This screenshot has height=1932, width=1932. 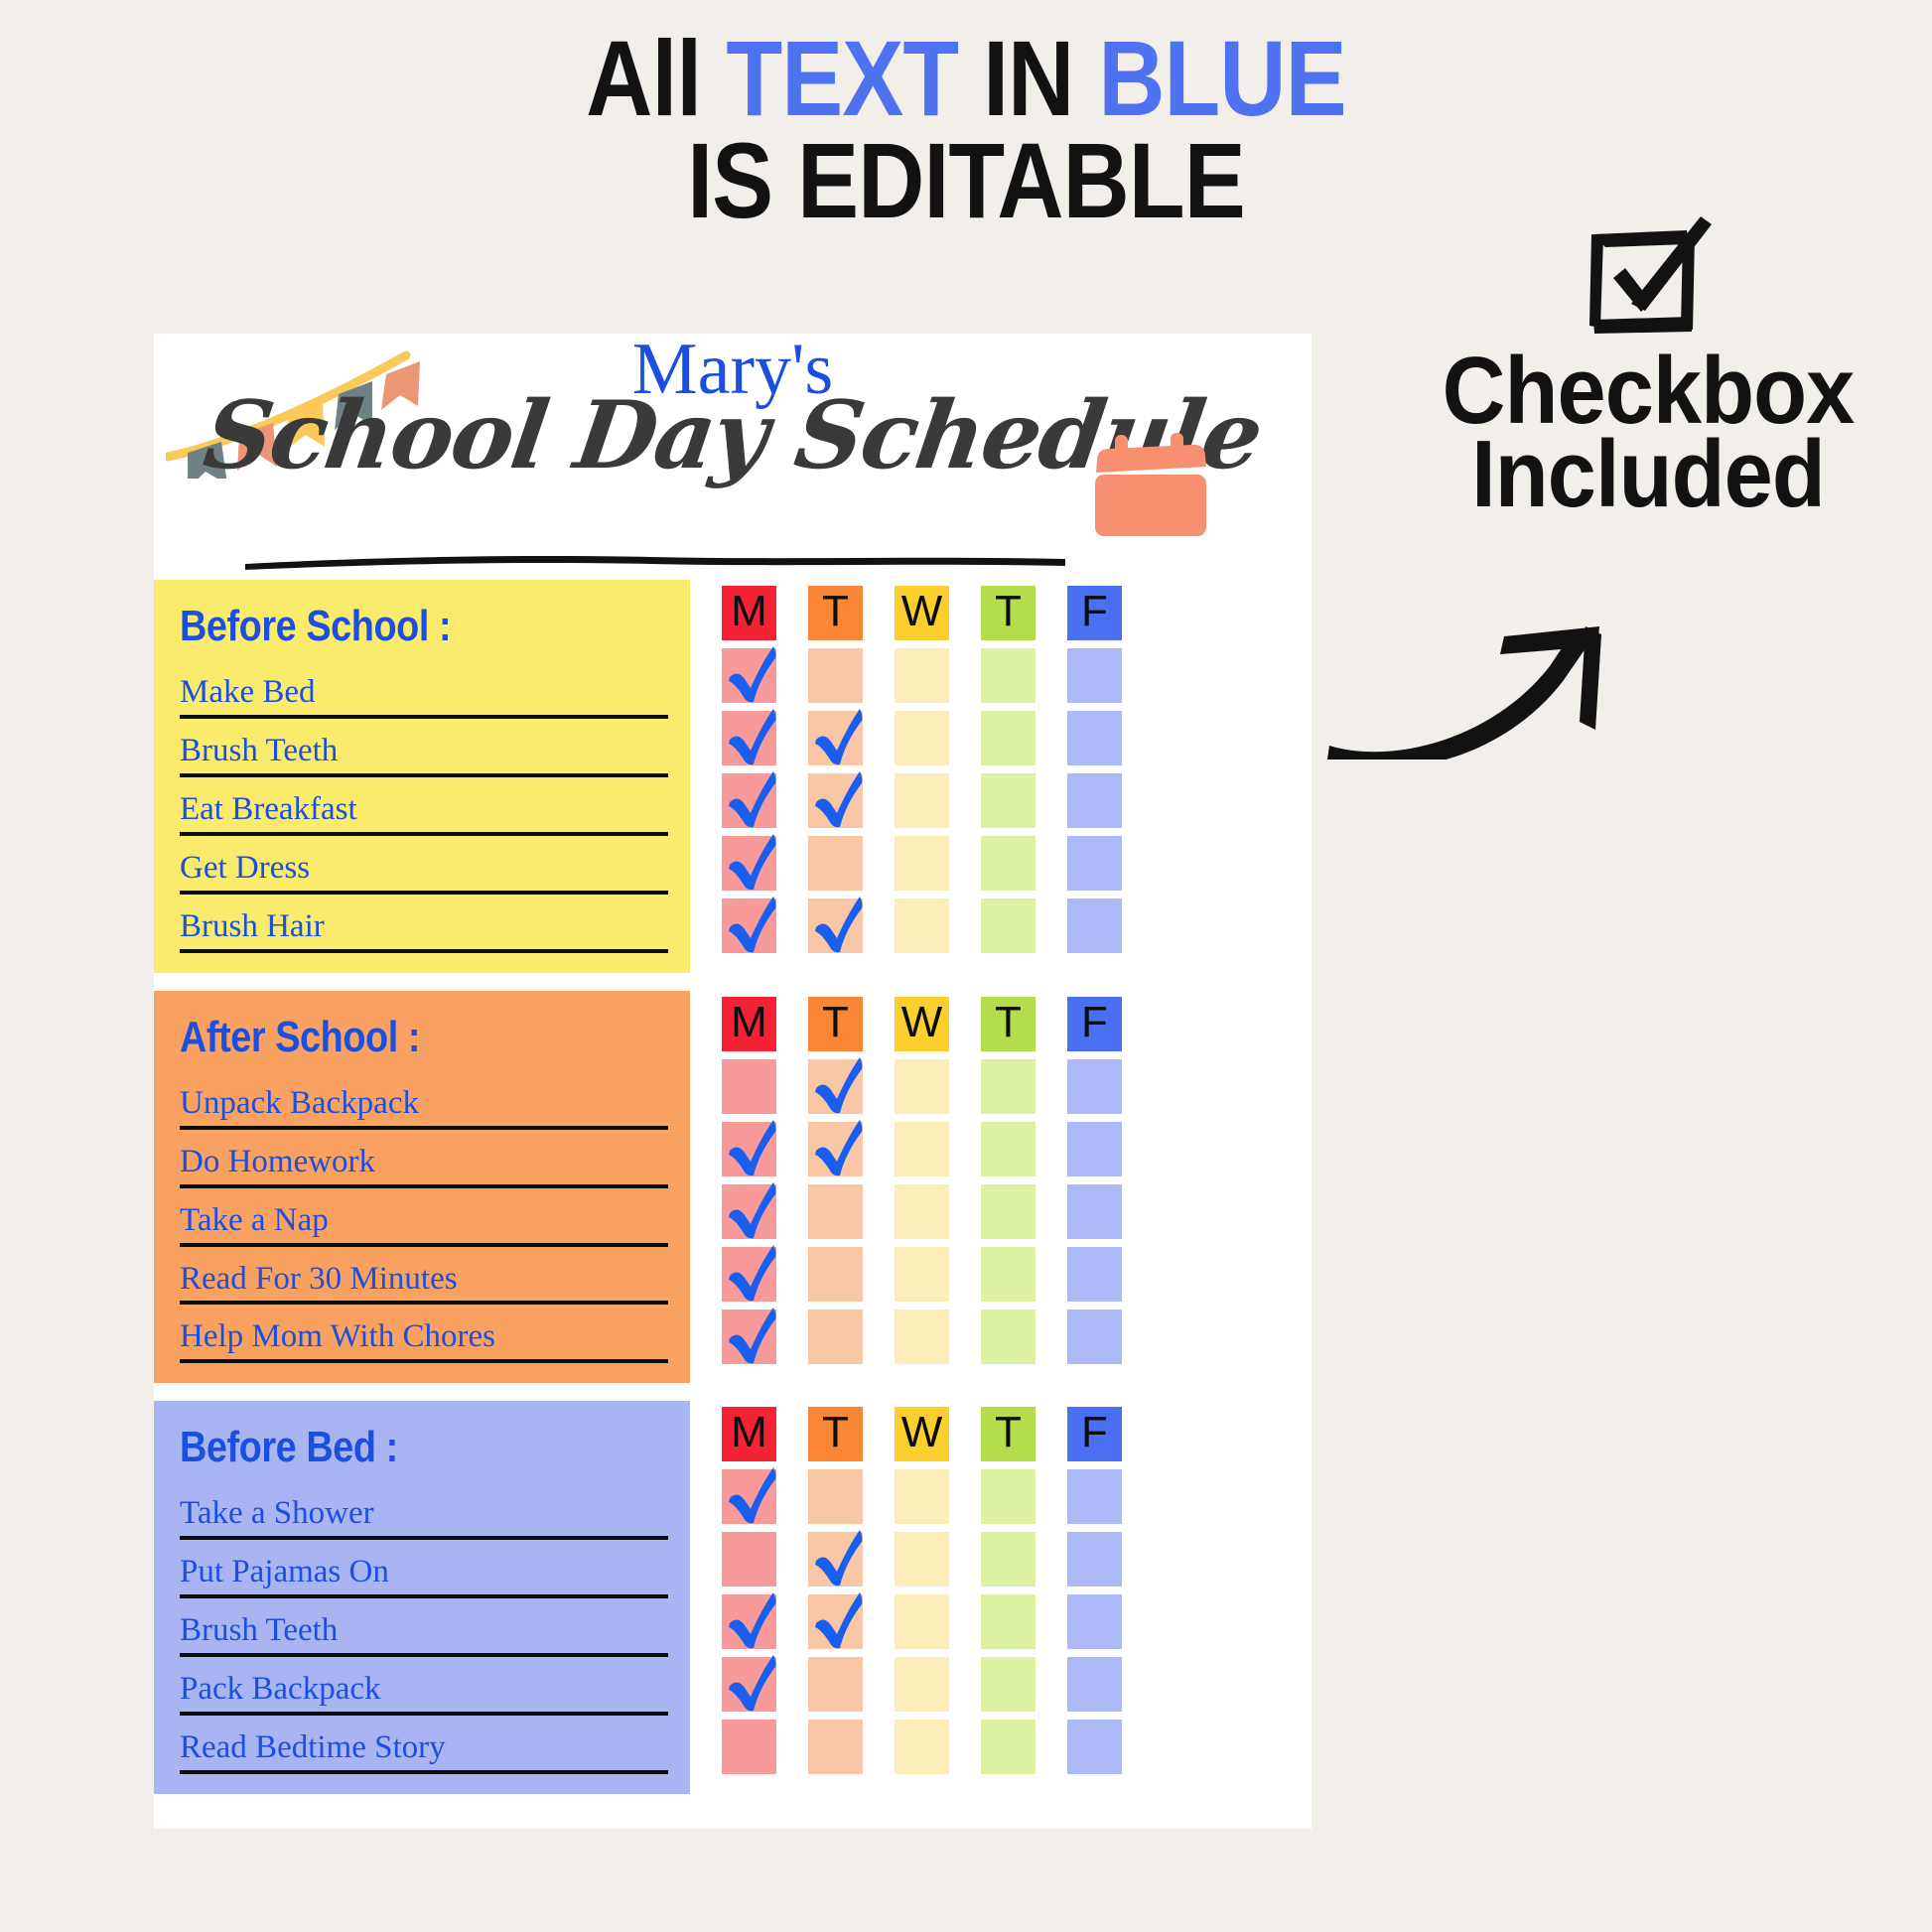 I want to click on task-label: Put Pajamas On, so click(x=424, y=1572).